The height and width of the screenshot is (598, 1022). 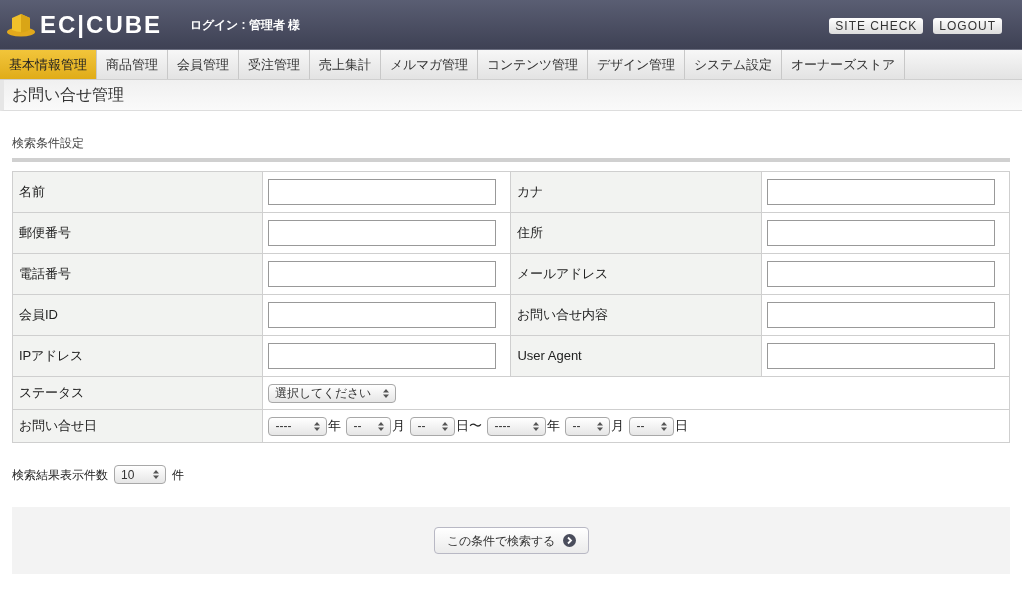 I want to click on field-label: メールアドレス, so click(x=636, y=274).